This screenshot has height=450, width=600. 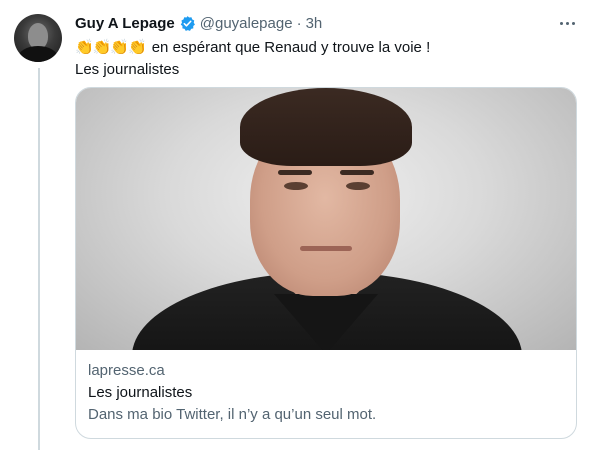 I want to click on author-avatar, so click(x=38, y=38).